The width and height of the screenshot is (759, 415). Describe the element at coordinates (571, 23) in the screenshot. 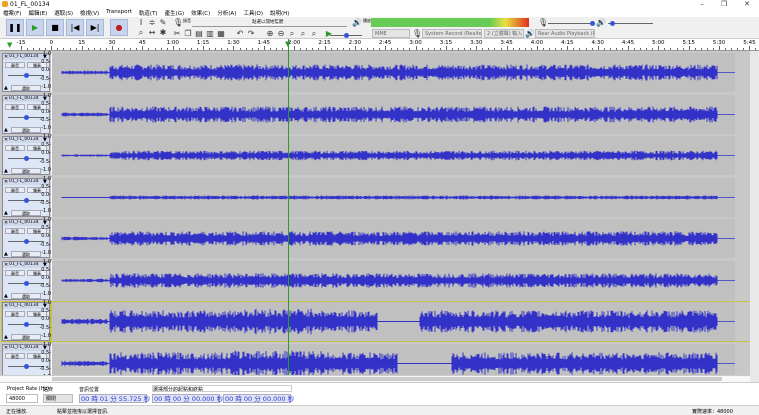

I see `record-volume-slider` at that location.